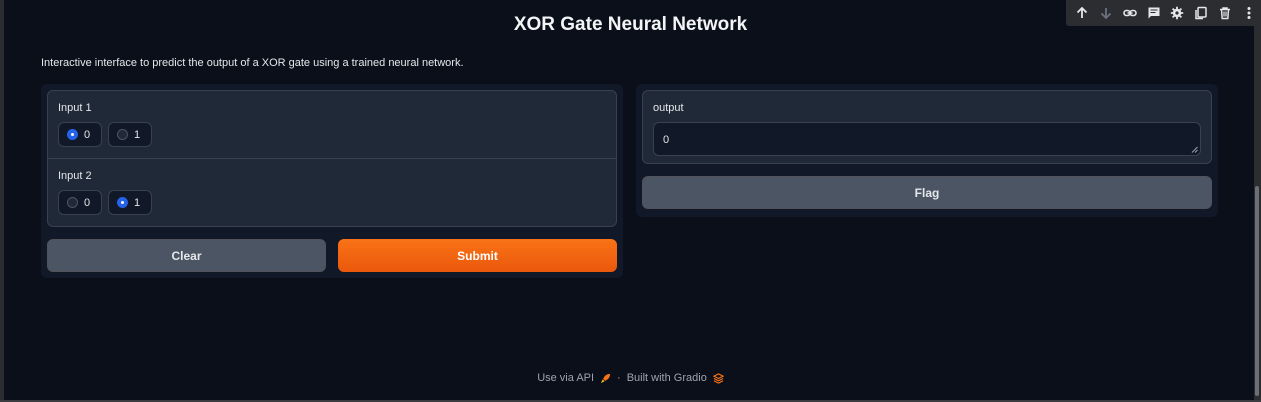  I want to click on scrollbar, so click(1257, 201).